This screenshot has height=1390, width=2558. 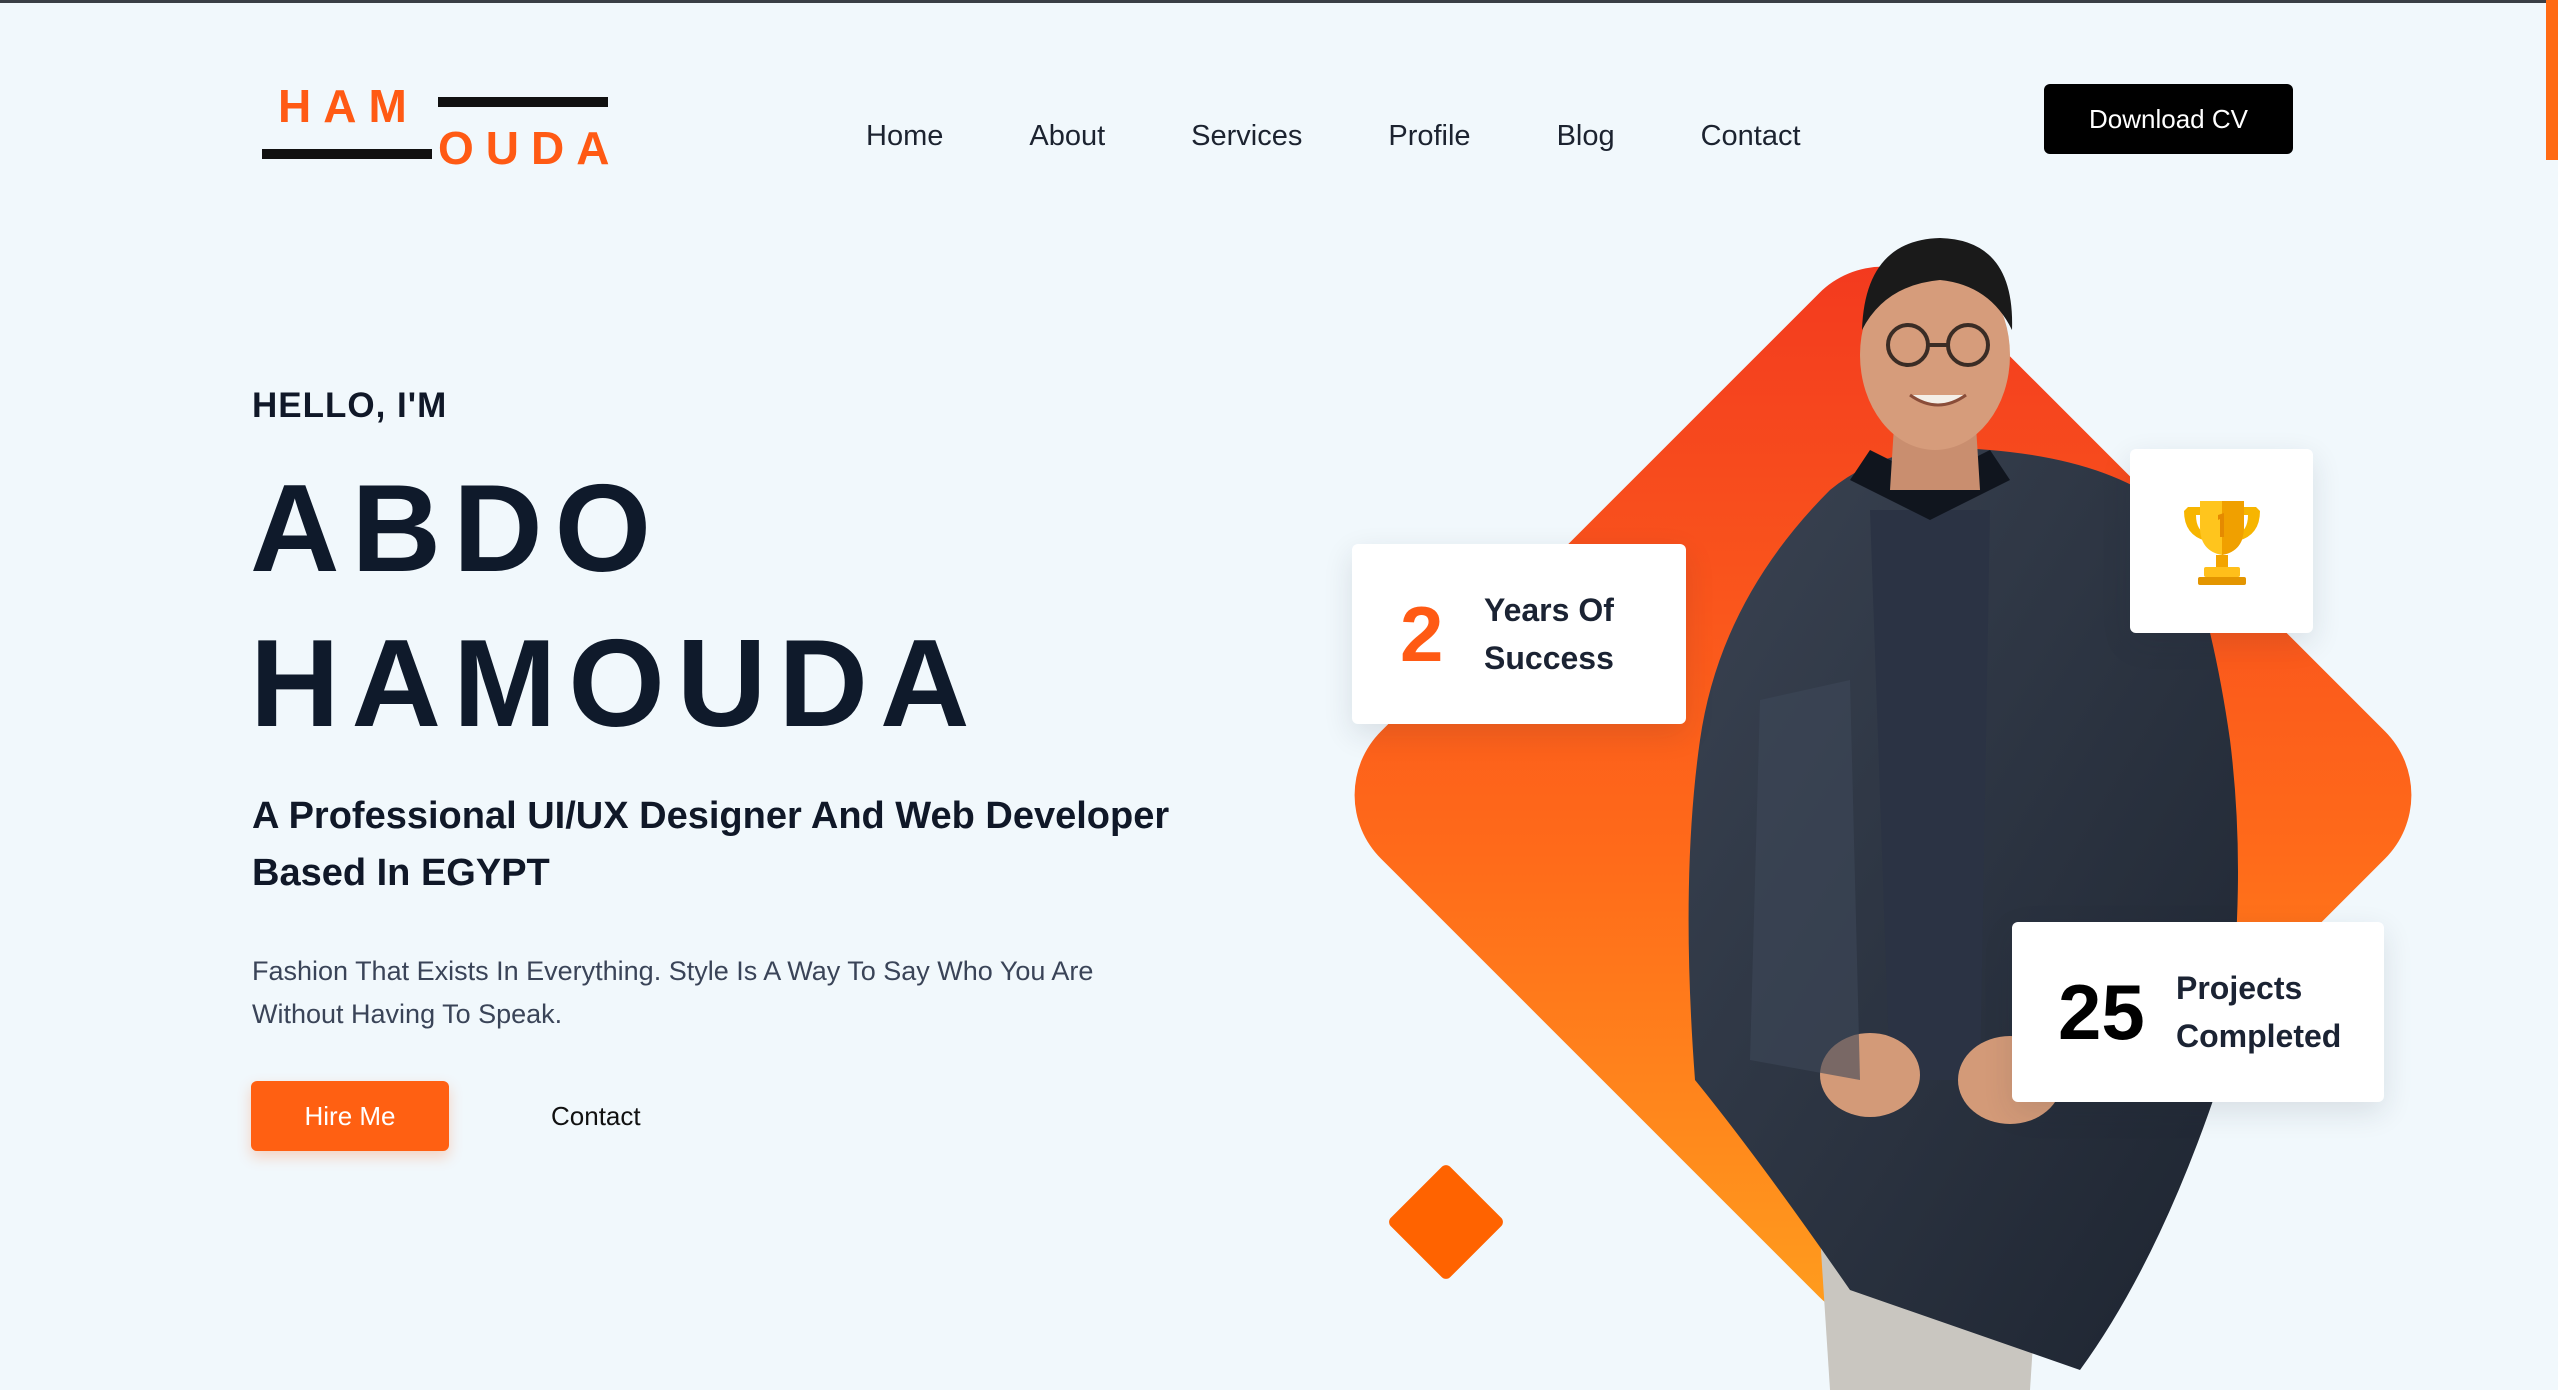 I want to click on nav-item-contact: Contact, so click(x=1751, y=136).